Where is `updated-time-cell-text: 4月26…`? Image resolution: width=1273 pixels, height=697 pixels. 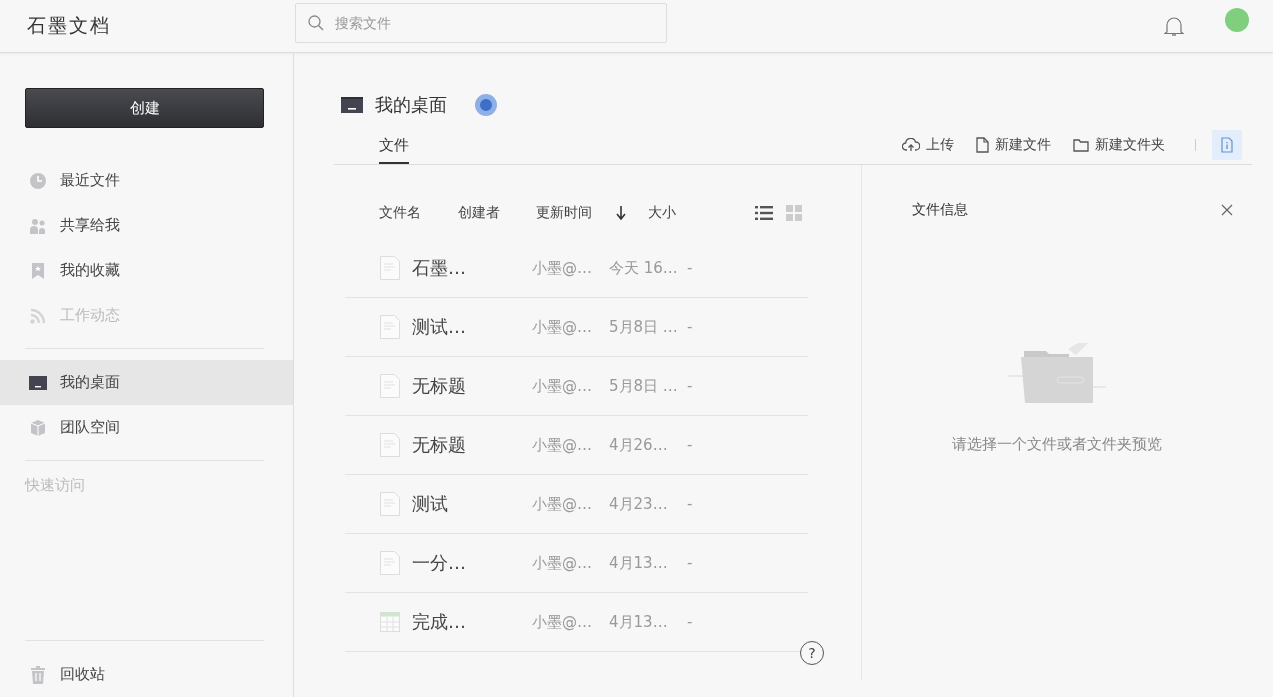
updated-time-cell-text: 4月26… is located at coordinates (639, 445).